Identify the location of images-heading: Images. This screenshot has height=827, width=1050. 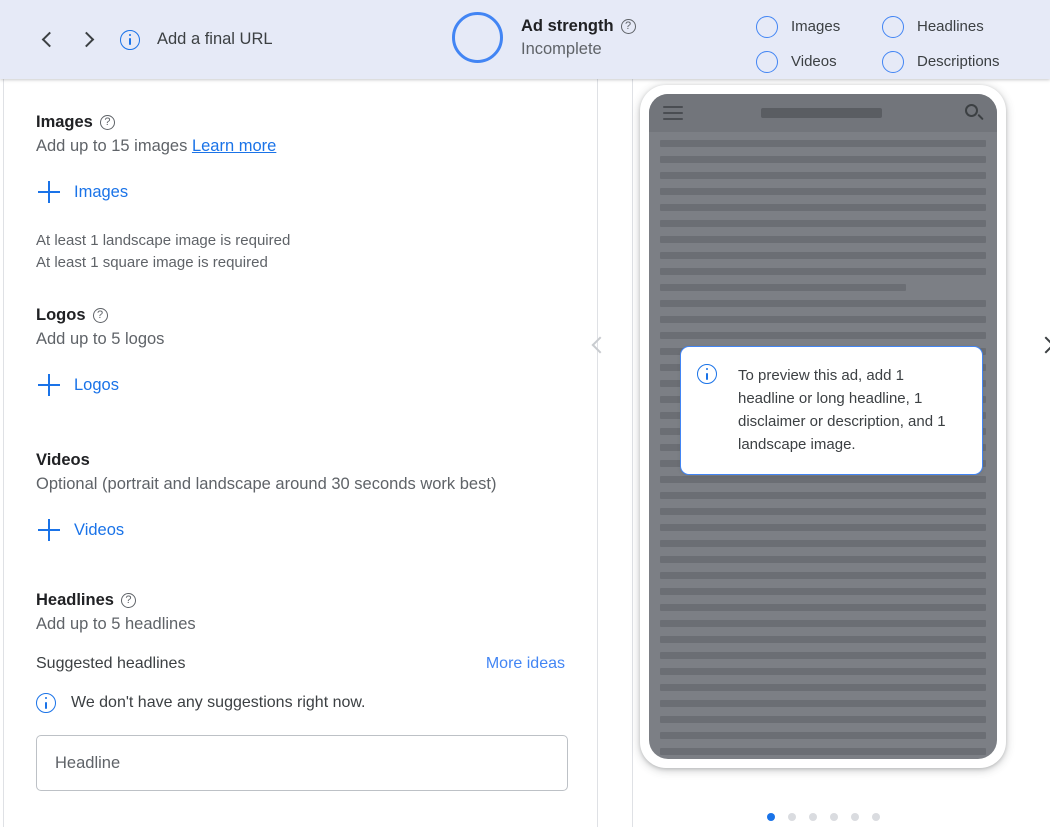
(64, 122).